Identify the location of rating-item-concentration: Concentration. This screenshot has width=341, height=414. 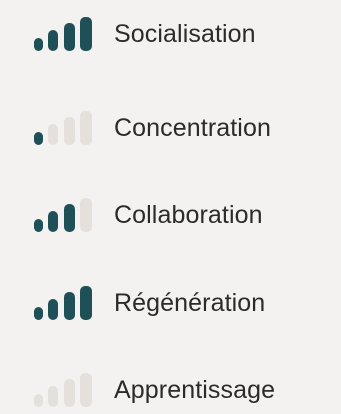
(151, 128).